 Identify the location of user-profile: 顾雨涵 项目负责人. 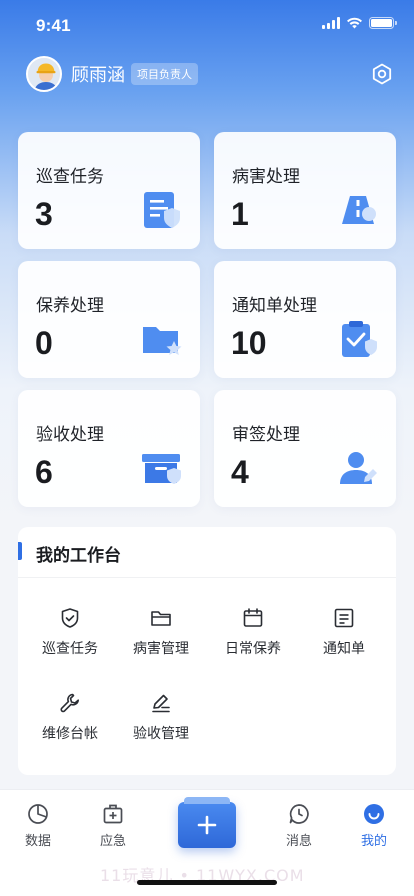
(112, 74).